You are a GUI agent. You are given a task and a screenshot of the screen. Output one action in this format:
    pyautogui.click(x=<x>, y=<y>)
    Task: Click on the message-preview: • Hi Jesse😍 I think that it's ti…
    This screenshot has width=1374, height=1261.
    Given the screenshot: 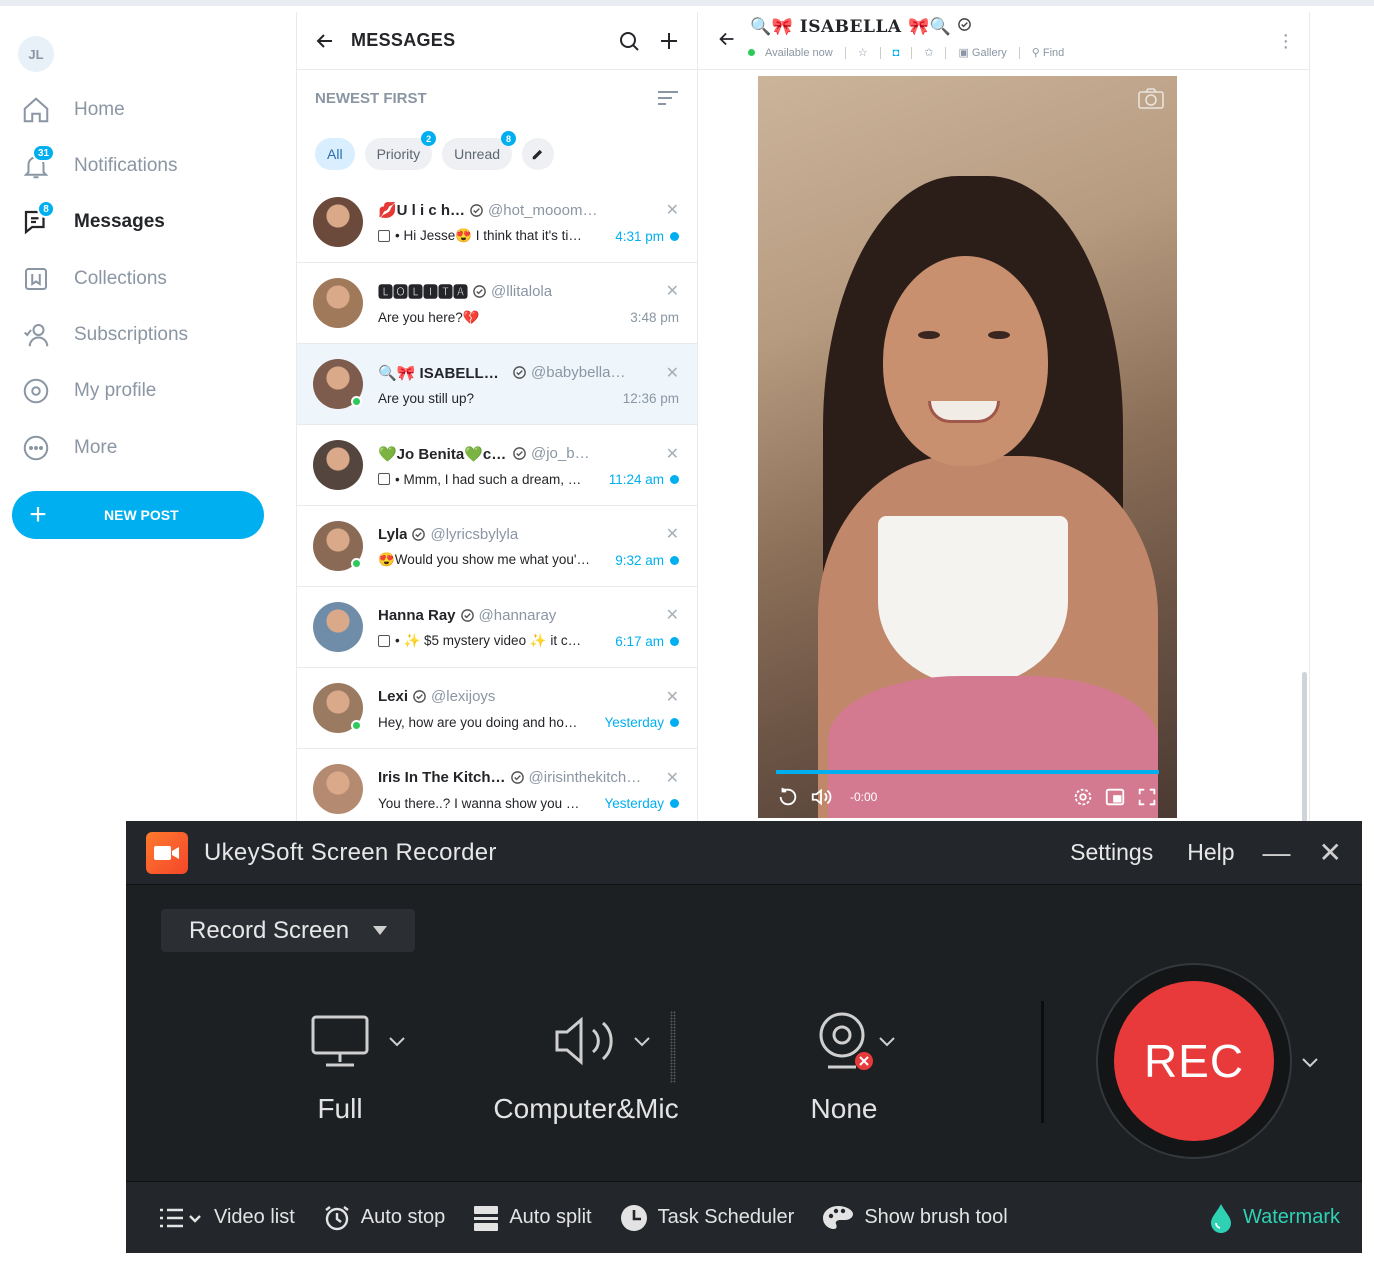 What is the action you would take?
    pyautogui.click(x=488, y=235)
    